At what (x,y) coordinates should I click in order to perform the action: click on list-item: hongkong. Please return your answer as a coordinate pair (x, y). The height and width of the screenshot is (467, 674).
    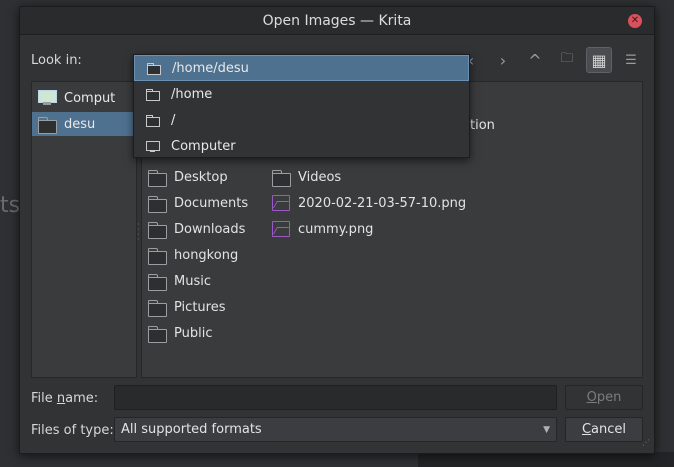
    Looking at the image, I should click on (193, 255).